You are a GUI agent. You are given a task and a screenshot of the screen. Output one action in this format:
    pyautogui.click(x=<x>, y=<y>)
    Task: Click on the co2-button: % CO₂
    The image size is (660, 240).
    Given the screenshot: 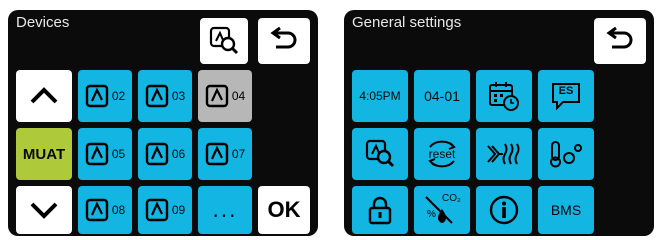 What is the action you would take?
    pyautogui.click(x=442, y=210)
    